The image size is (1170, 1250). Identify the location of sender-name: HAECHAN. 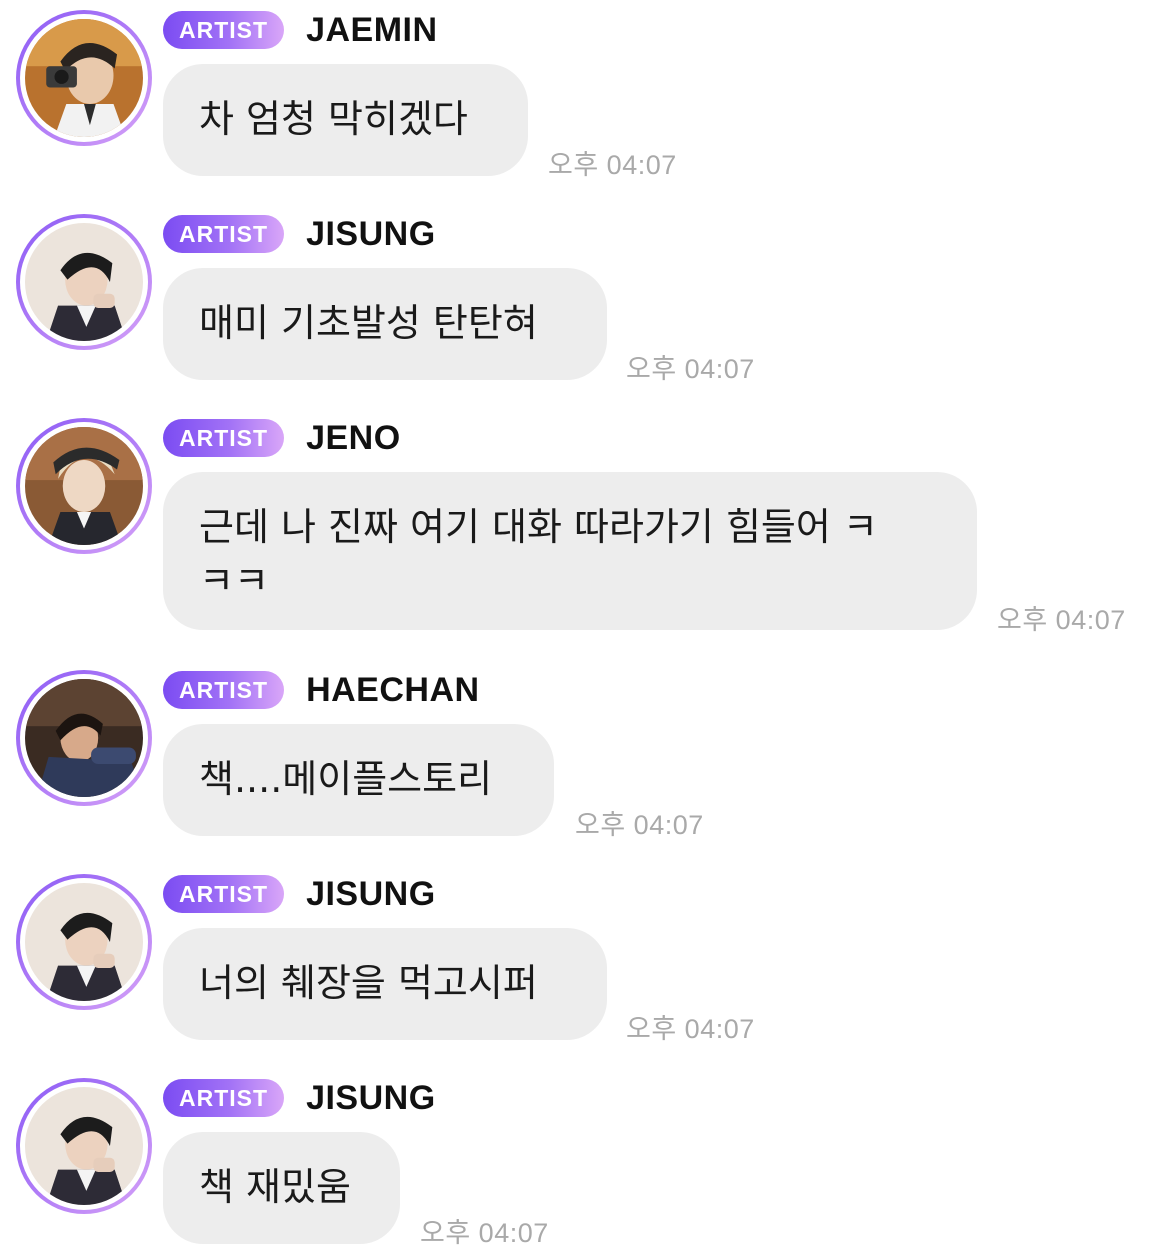
(393, 689).